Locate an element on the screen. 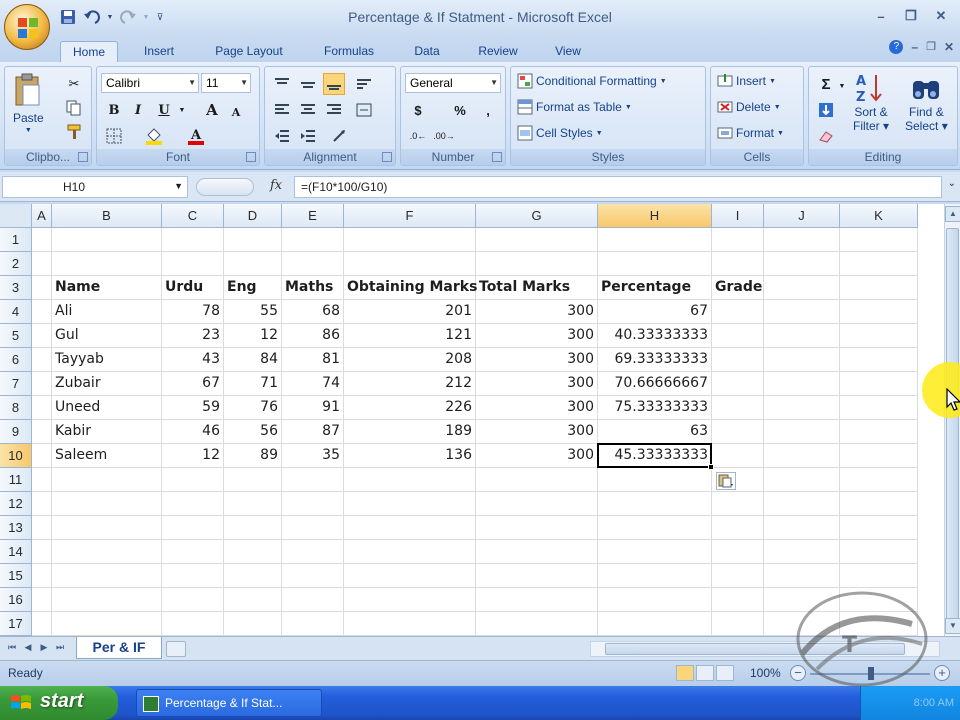  next-sheet-icon: ▶ is located at coordinates (44, 649).